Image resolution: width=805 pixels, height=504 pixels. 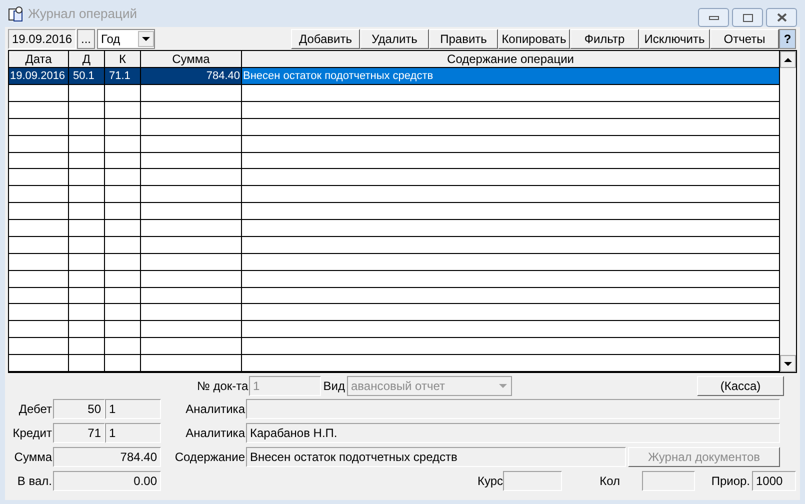 What do you see at coordinates (513, 409) in the screenshot?
I see `analytics-field` at bounding box center [513, 409].